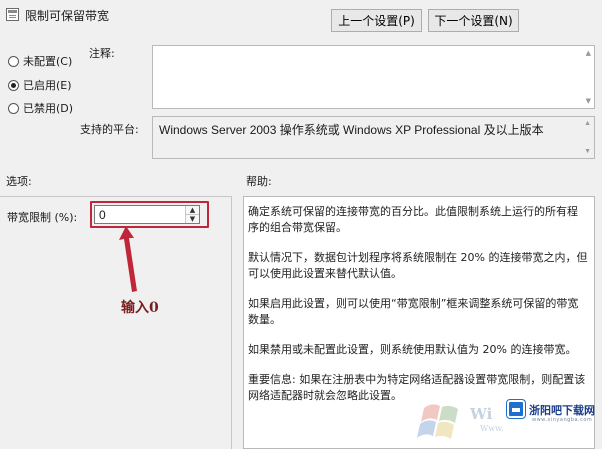 This screenshot has width=602, height=449. Describe the element at coordinates (48, 108) in the screenshot. I see `radio-disabled-label: 已禁用(D)` at that location.